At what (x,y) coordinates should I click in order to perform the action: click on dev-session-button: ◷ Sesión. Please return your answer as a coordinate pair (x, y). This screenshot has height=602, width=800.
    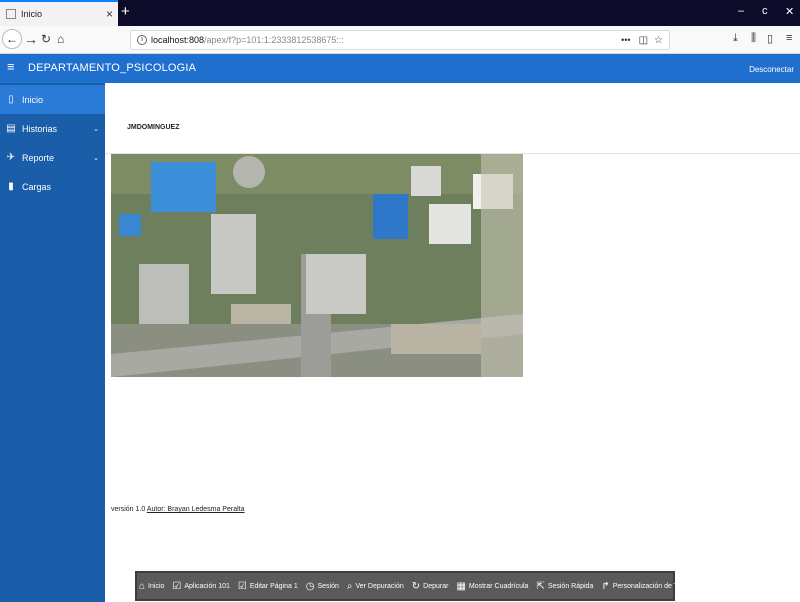
    Looking at the image, I should click on (322, 586).